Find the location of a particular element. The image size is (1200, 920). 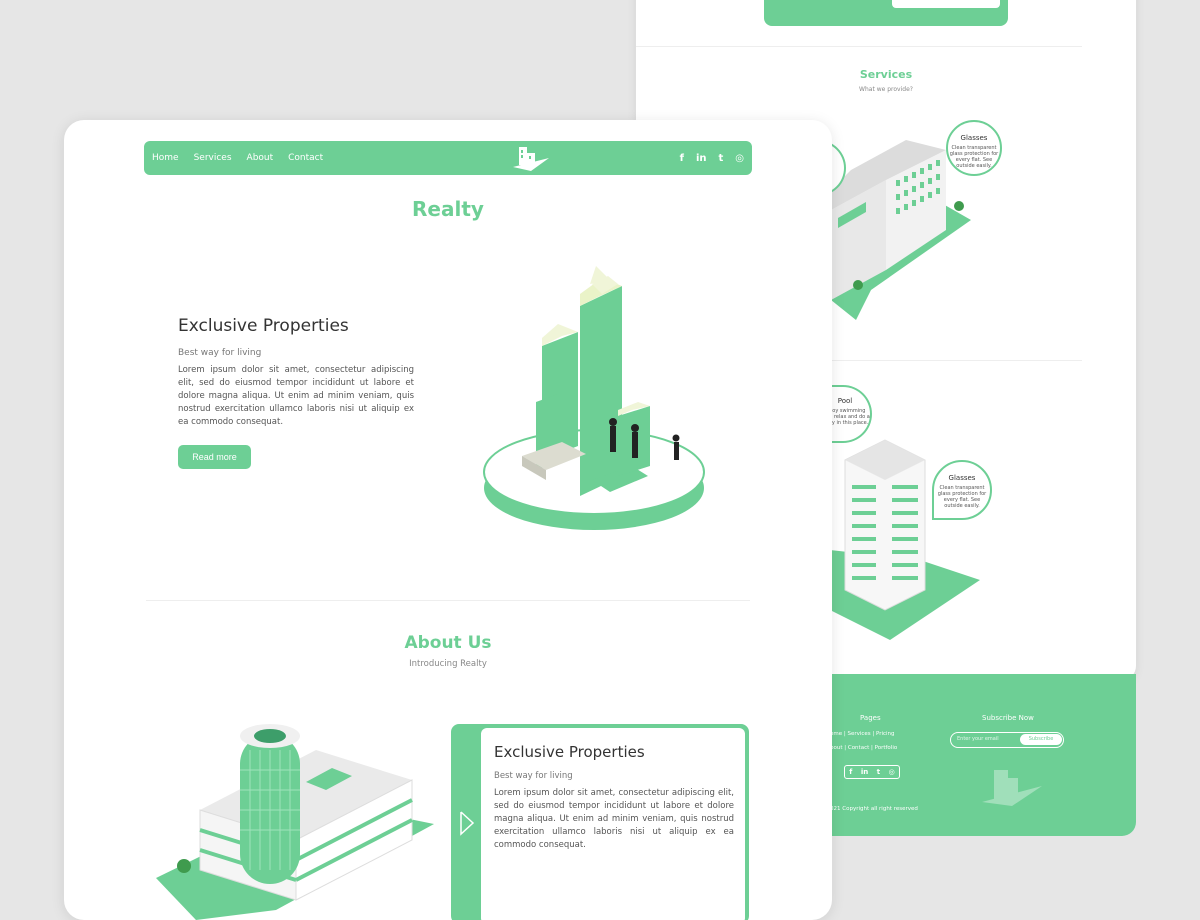

footer-social-bar: f in t ◎ is located at coordinates (872, 772).